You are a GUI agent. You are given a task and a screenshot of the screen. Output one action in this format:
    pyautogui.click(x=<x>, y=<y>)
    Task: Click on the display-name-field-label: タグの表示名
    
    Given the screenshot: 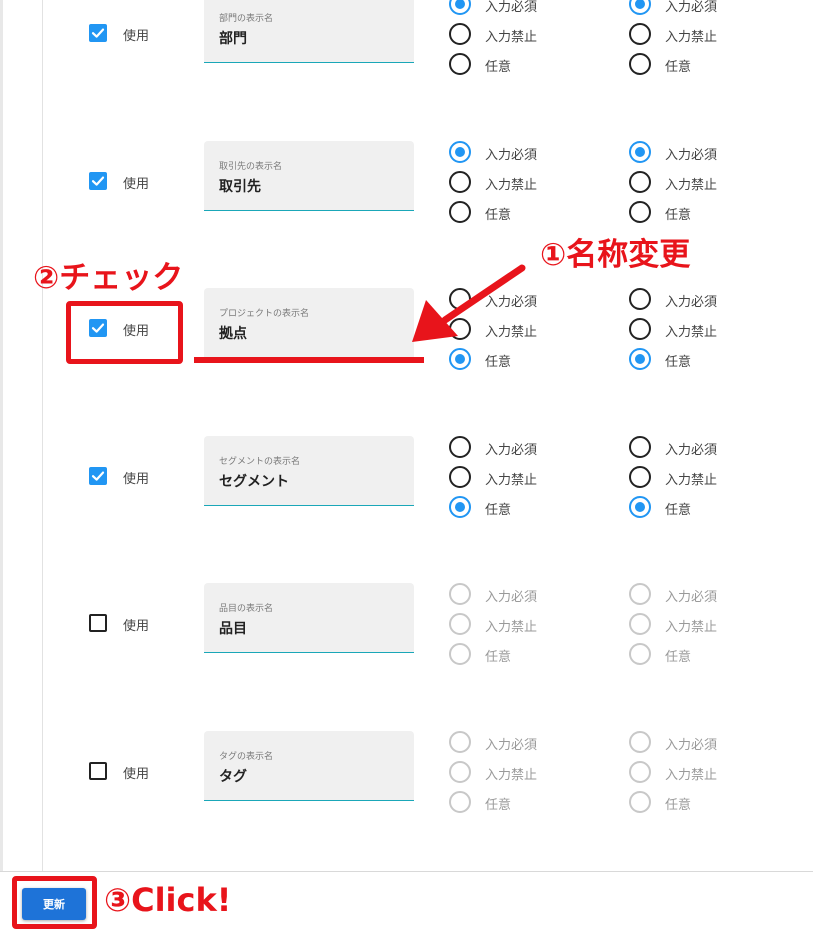 What is the action you would take?
    pyautogui.click(x=246, y=757)
    